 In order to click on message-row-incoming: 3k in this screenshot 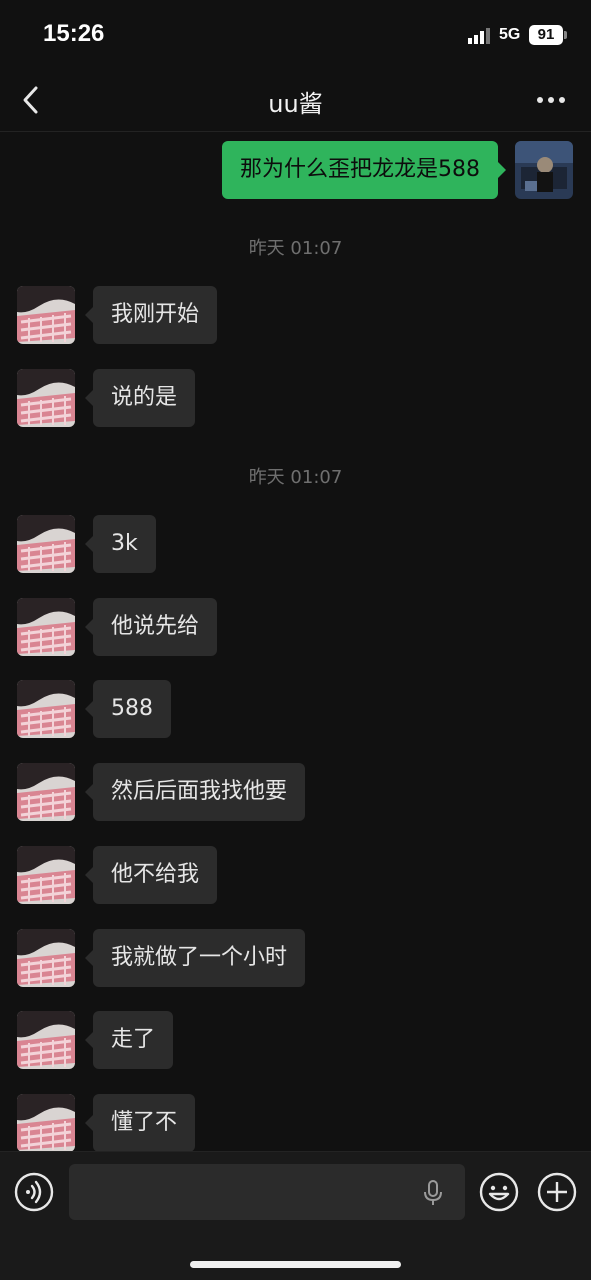, I will do `click(295, 545)`.